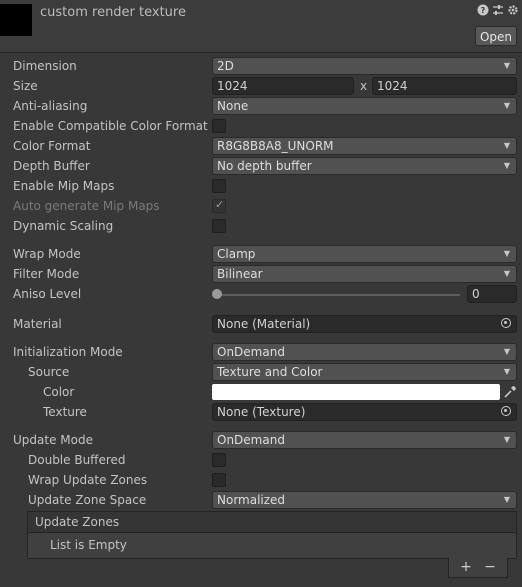 Image resolution: width=522 pixels, height=587 pixels. I want to click on size-width-field: 1024, so click(283, 86).